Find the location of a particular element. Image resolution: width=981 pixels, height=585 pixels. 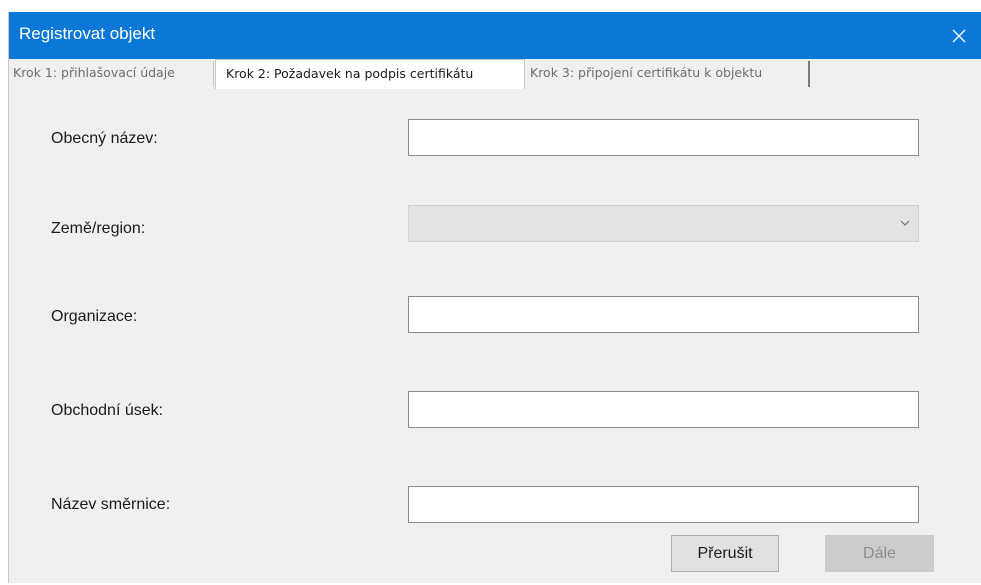

common-name-label: Obecný název: is located at coordinates (104, 138).